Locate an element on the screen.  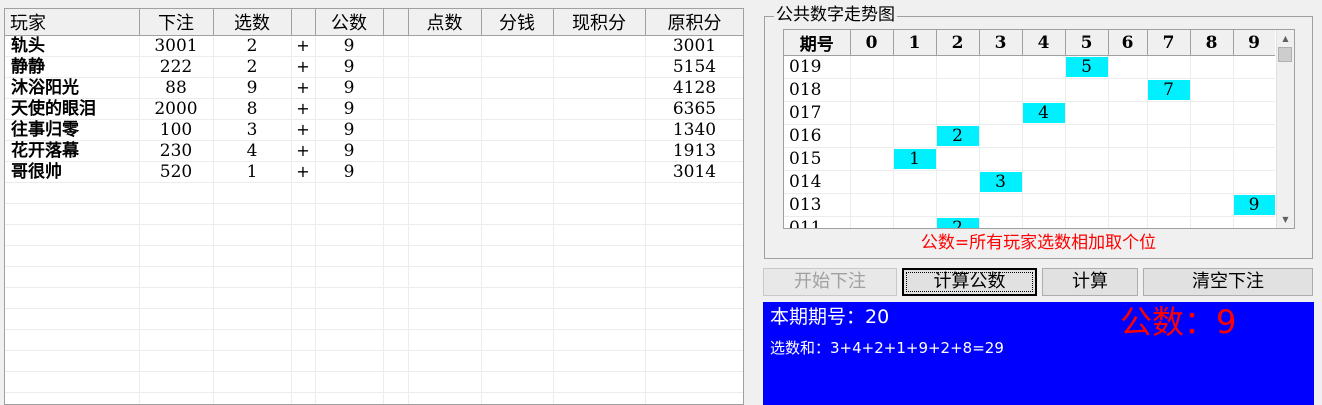
scroll-down-arrow-icon: ▼ is located at coordinates (1285, 219).